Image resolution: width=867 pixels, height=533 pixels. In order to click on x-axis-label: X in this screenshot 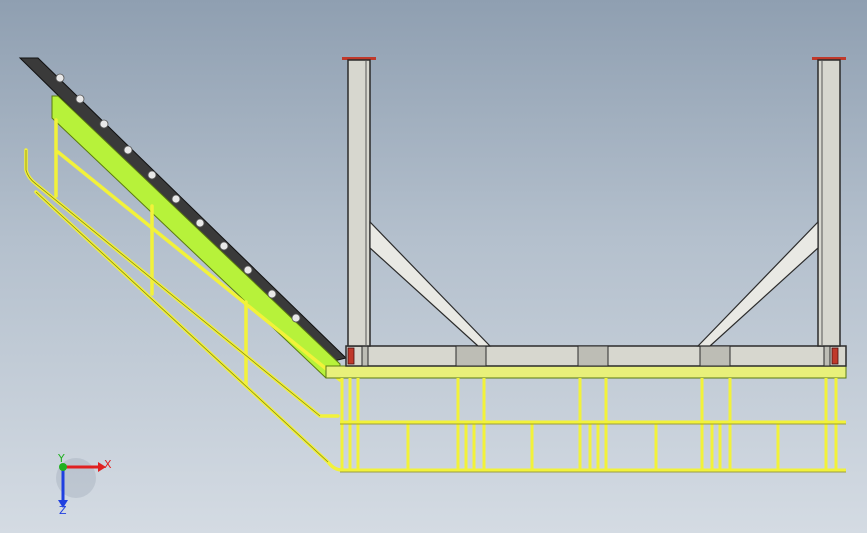, I will do `click(108, 464)`.